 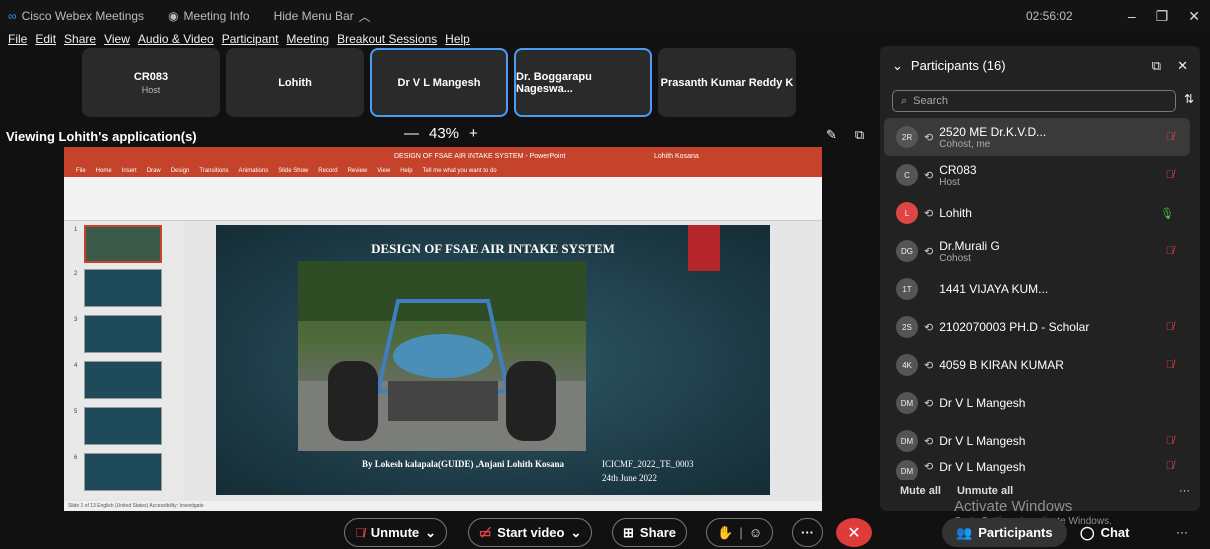 What do you see at coordinates (530, 532) in the screenshot?
I see `start-video-button: ▭̸ Start video ⌄` at bounding box center [530, 532].